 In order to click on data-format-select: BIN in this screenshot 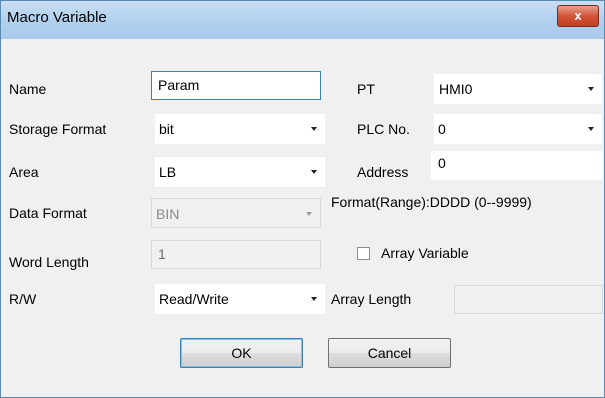, I will do `click(236, 213)`.